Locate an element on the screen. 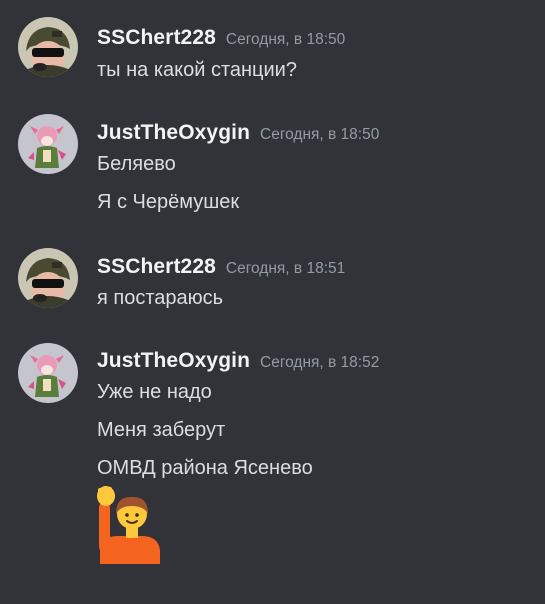 This screenshot has width=545, height=604. person-raising-hand-emoji is located at coordinates (129, 525).